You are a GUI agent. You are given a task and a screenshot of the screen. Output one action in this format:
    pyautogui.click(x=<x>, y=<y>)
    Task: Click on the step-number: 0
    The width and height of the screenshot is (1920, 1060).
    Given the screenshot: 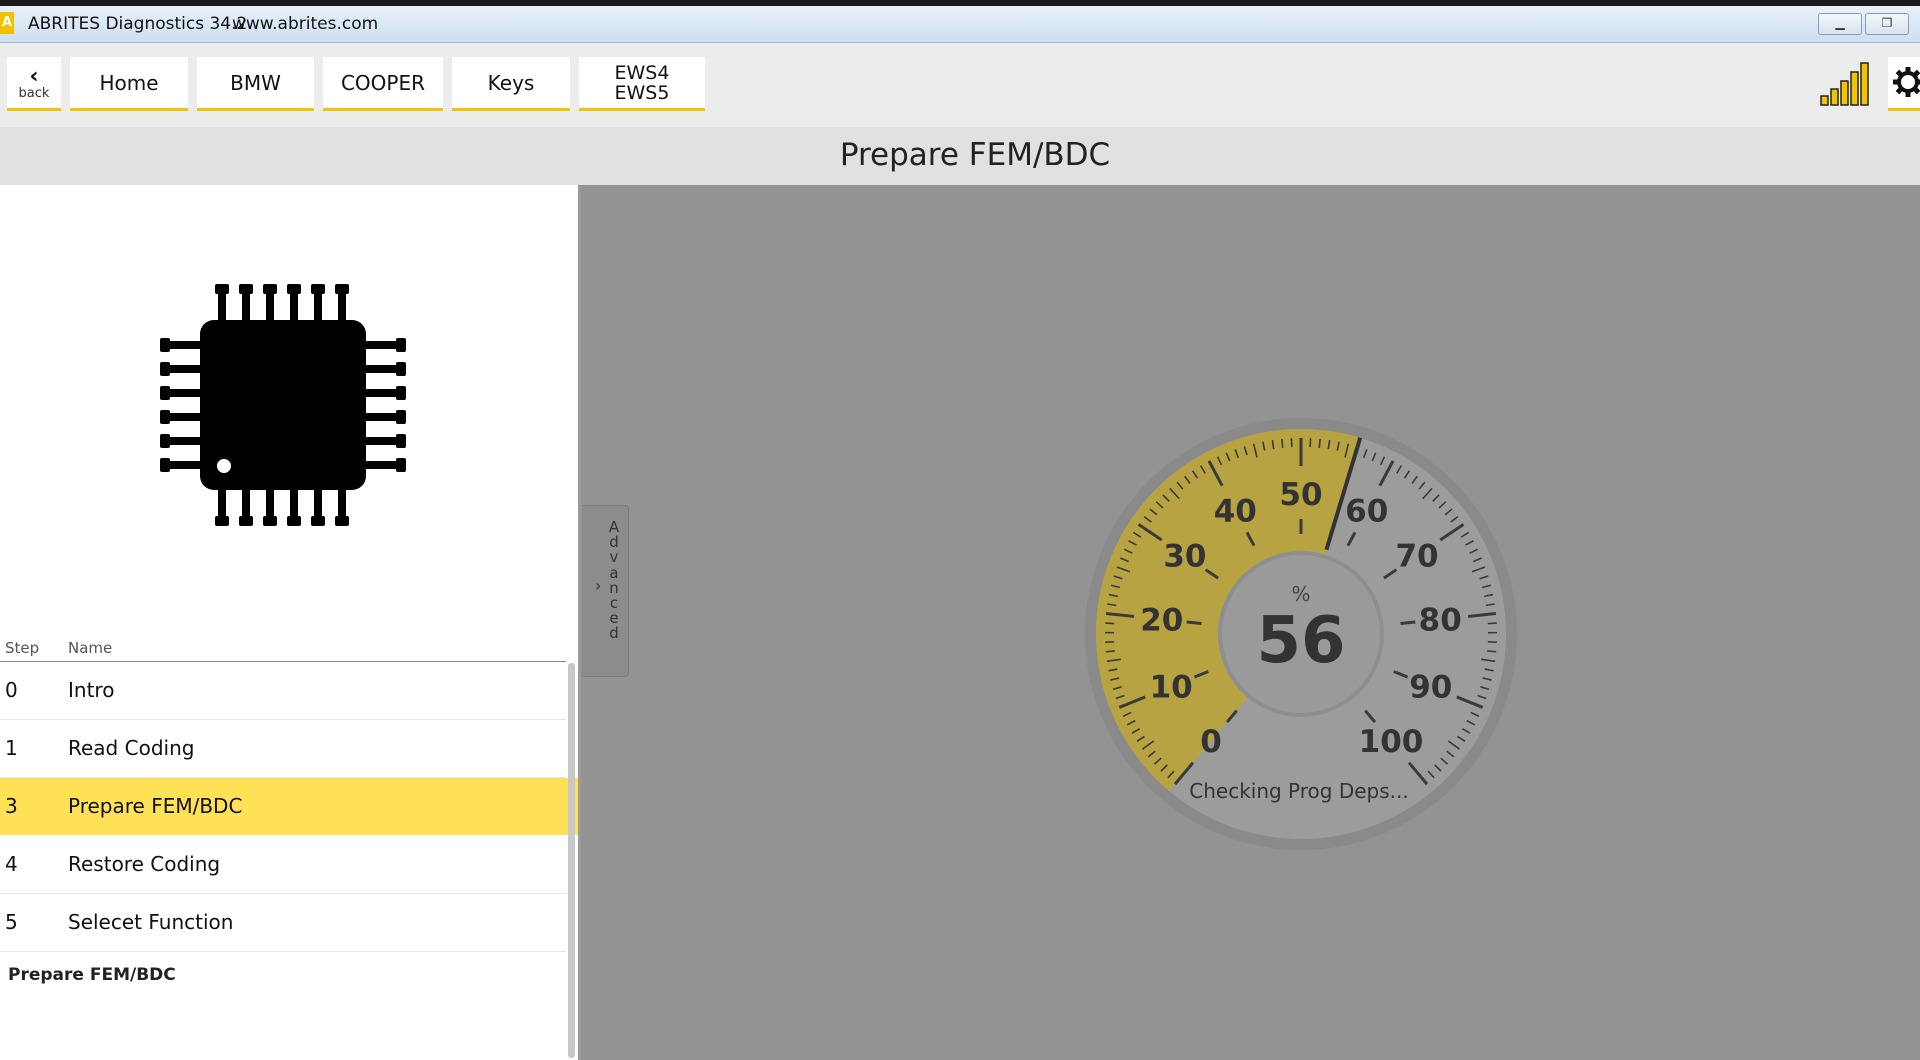 What is the action you would take?
    pyautogui.click(x=11, y=690)
    